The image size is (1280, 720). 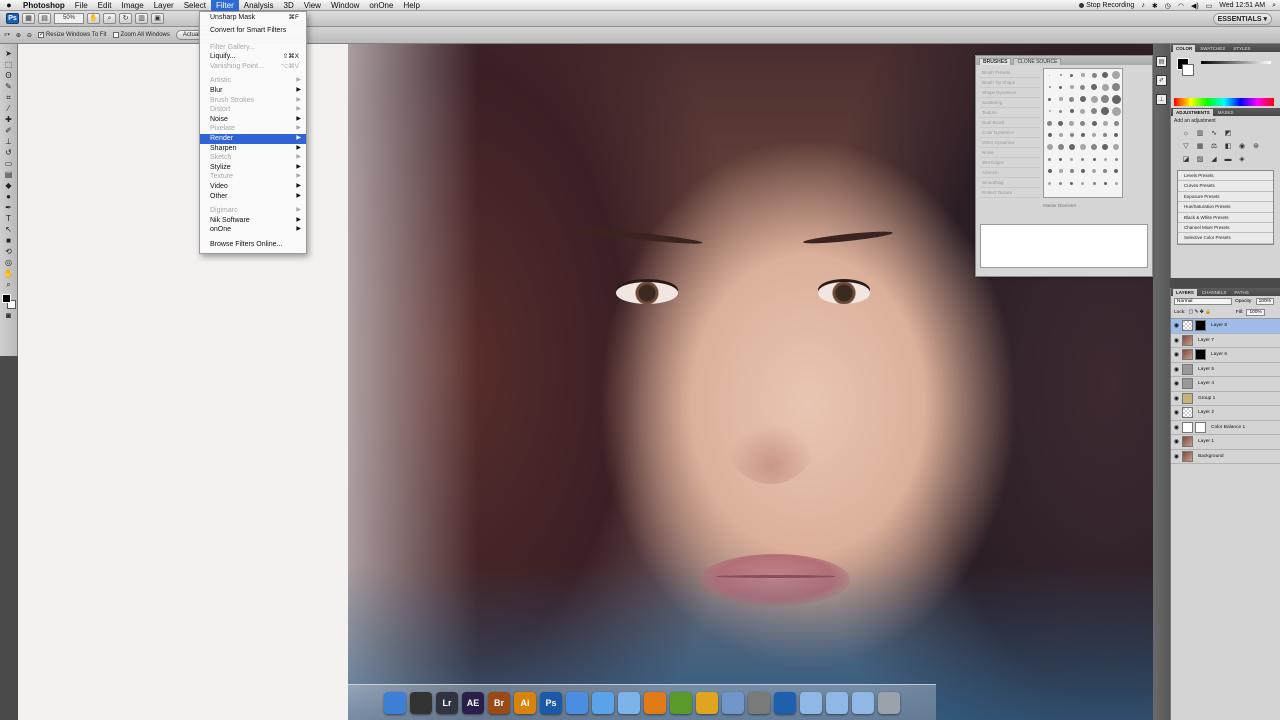 What do you see at coordinates (1225, 197) in the screenshot?
I see `preset-exposure-presets: Exposure Presets` at bounding box center [1225, 197].